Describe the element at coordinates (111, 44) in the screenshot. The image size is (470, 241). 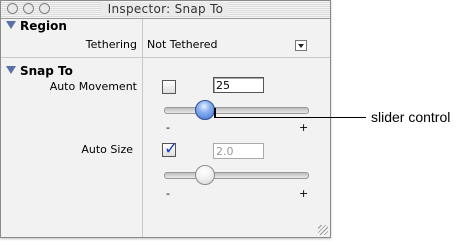
I see `tethering-label: Tethering` at that location.